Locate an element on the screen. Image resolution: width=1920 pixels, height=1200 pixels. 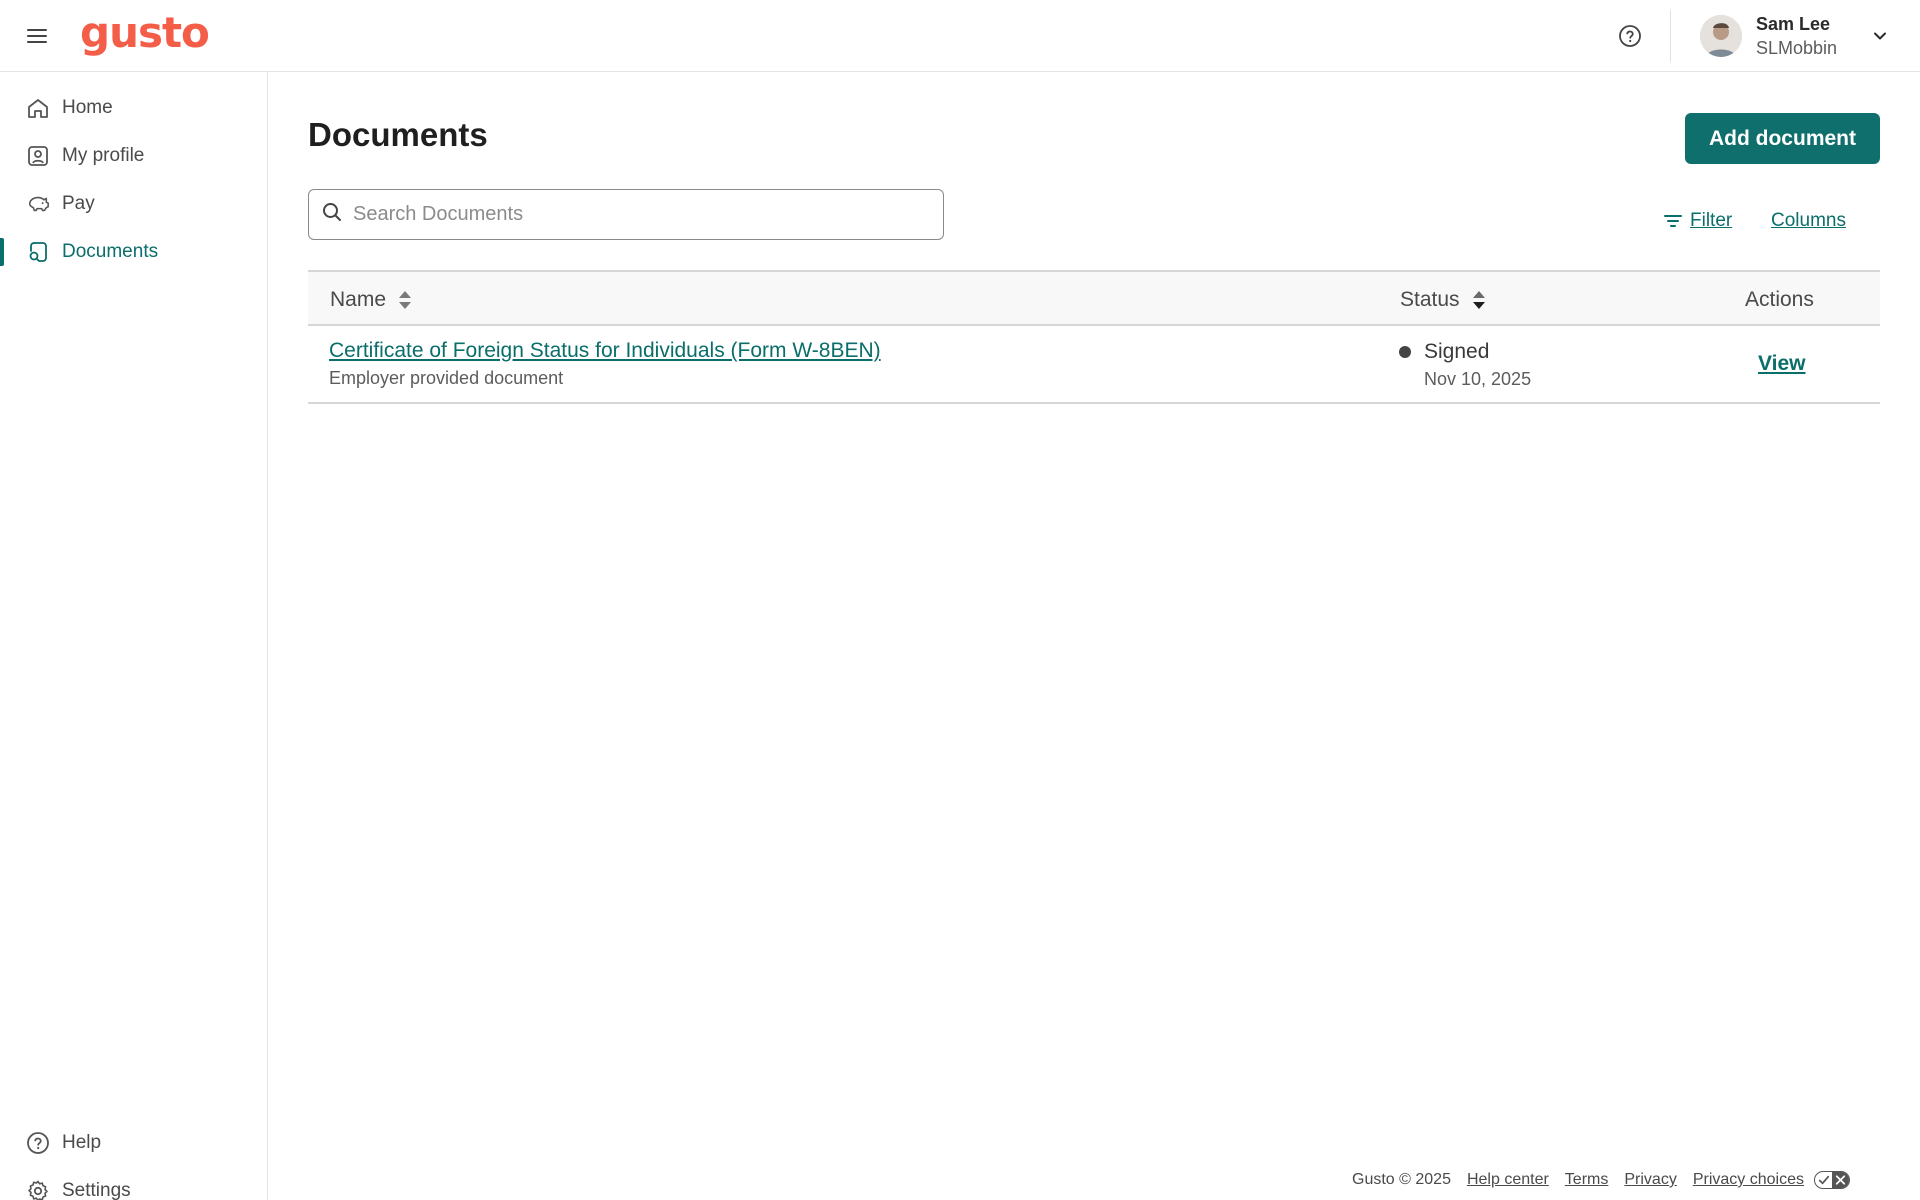
search-icon is located at coordinates (332, 214).